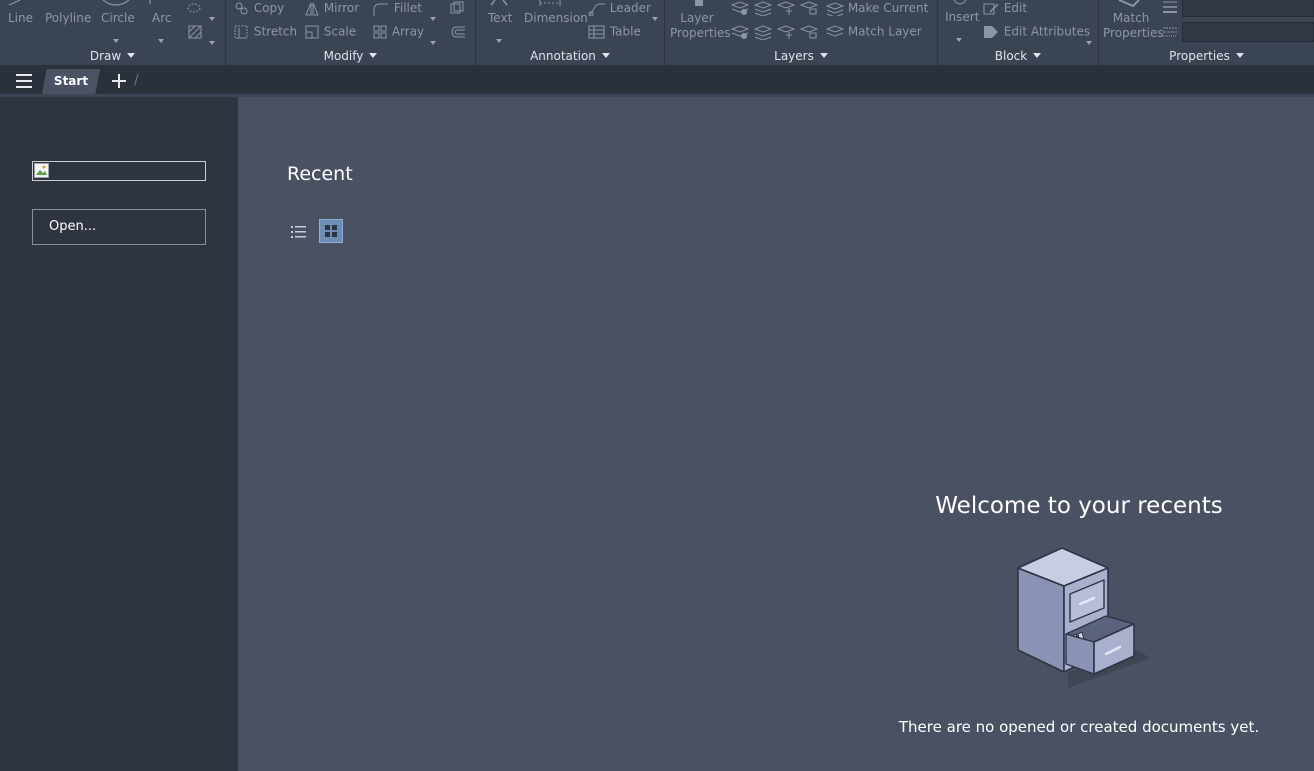 Image resolution: width=1314 pixels, height=771 pixels. I want to click on dimension-button: Dimension, so click(556, 18).